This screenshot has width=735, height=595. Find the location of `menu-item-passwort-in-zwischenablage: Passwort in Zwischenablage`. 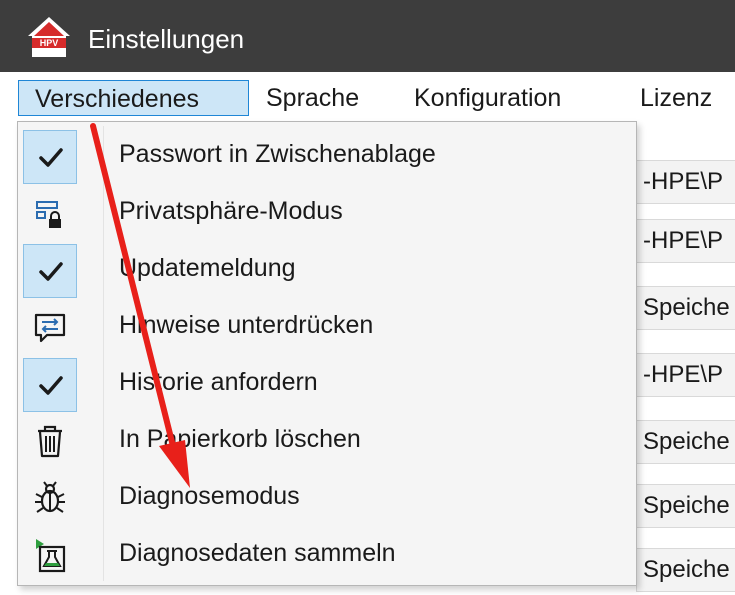

menu-item-passwort-in-zwischenablage: Passwort in Zwischenablage is located at coordinates (327, 157).